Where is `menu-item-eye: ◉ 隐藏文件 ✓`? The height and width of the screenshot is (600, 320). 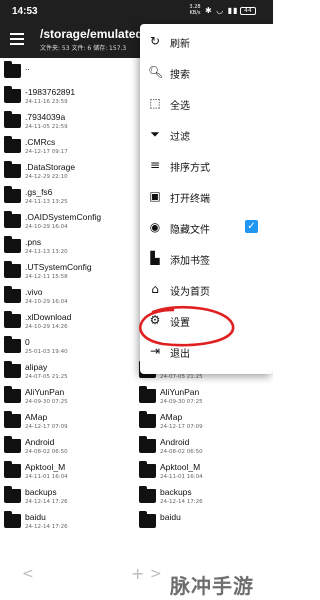 menu-item-eye: ◉ 隐藏文件 ✓ is located at coordinates (206, 227).